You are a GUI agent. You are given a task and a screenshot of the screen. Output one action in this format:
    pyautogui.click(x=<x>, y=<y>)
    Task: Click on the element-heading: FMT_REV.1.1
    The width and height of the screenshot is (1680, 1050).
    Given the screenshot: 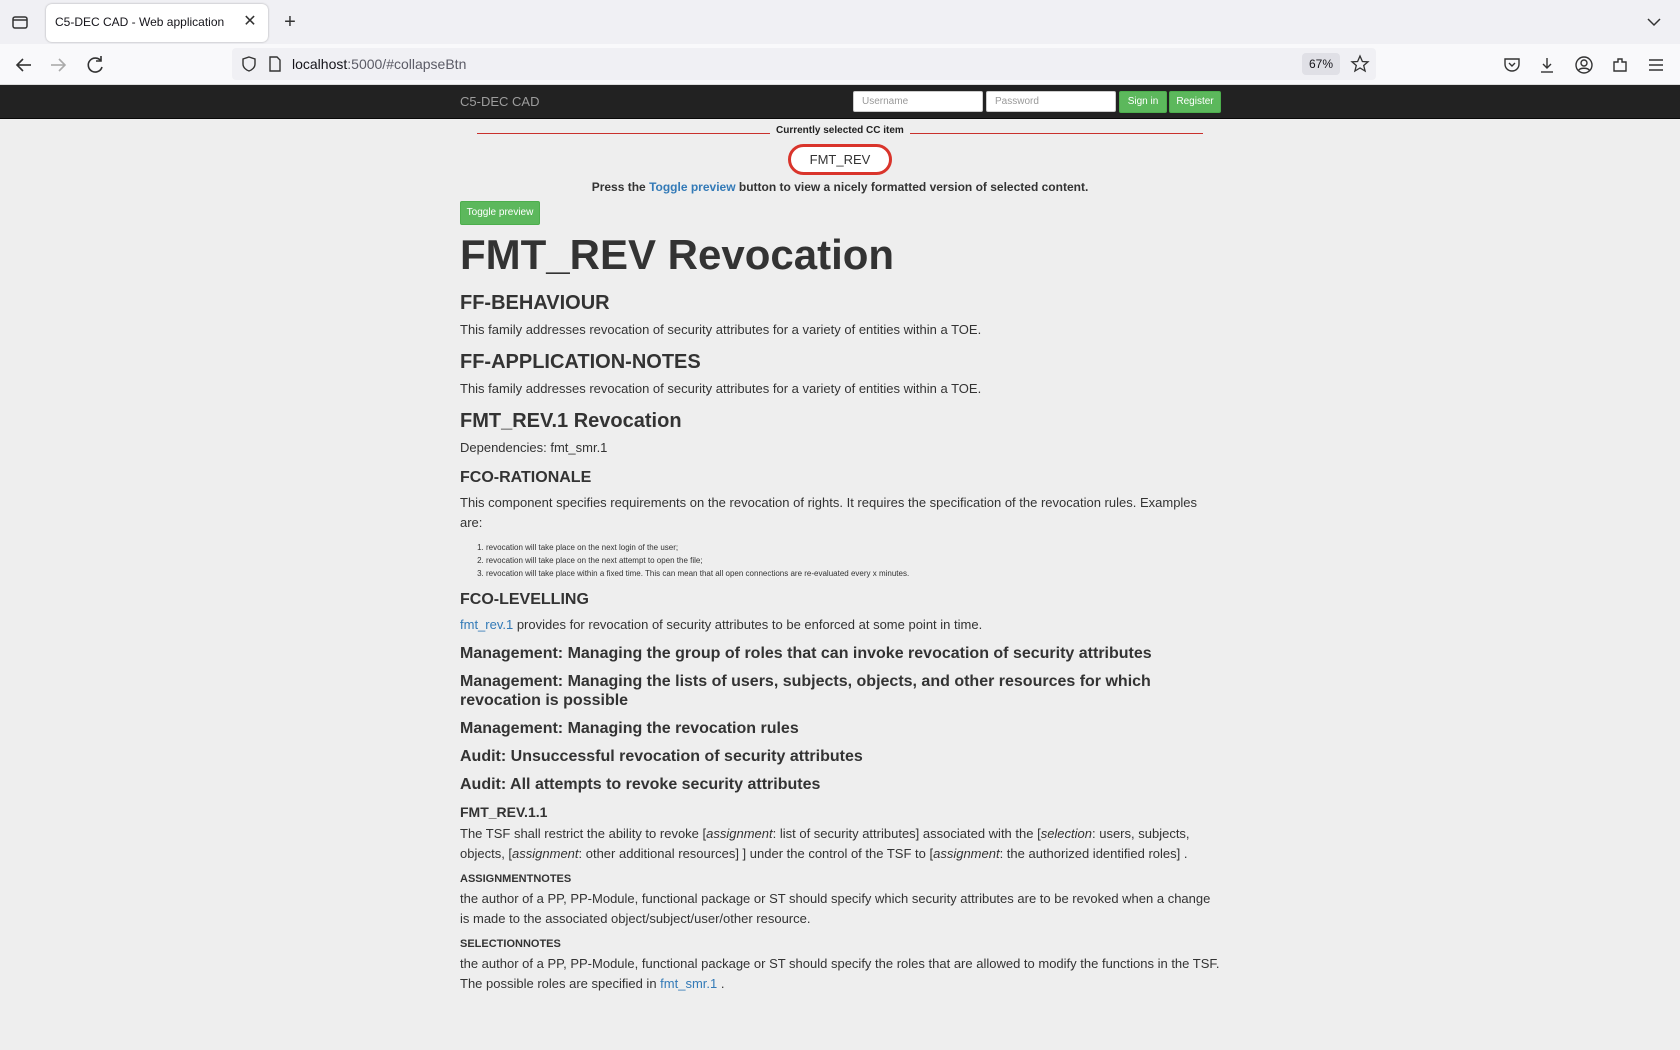 What is the action you would take?
    pyautogui.click(x=504, y=812)
    